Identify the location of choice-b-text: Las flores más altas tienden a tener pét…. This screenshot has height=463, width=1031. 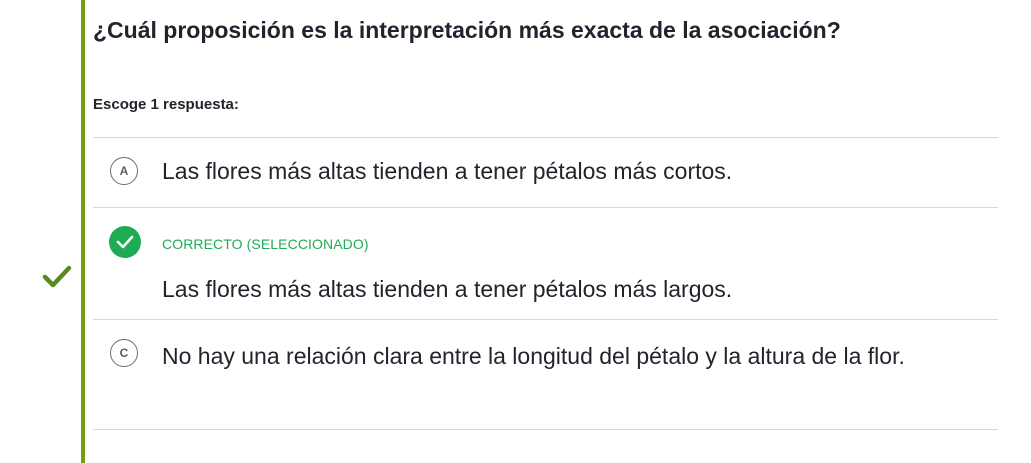
(447, 289).